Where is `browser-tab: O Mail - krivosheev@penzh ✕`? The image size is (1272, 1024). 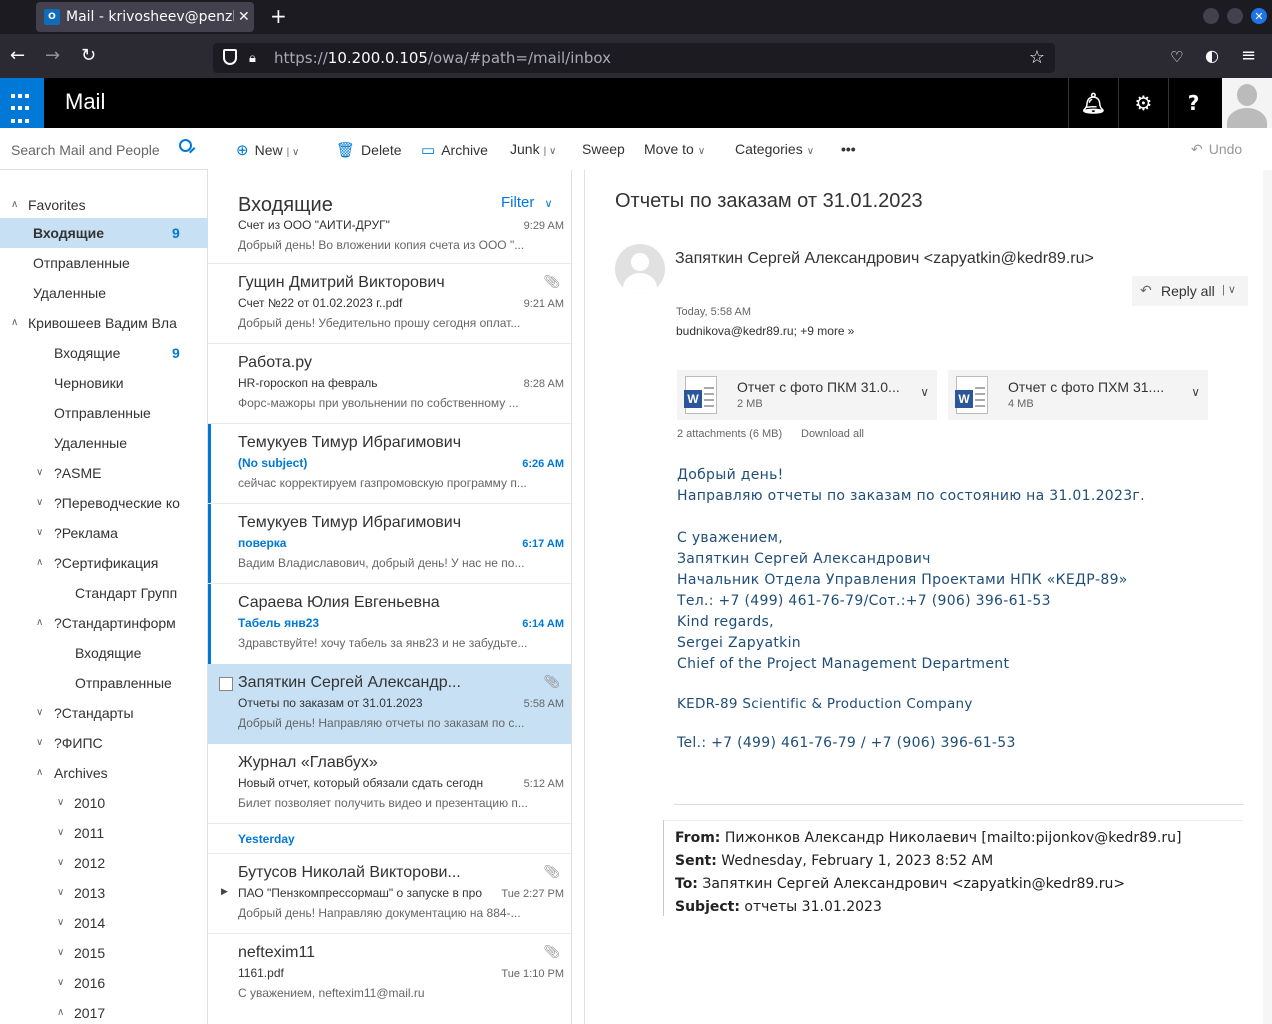 browser-tab: O Mail - krivosheev@penzh ✕ is located at coordinates (145, 17).